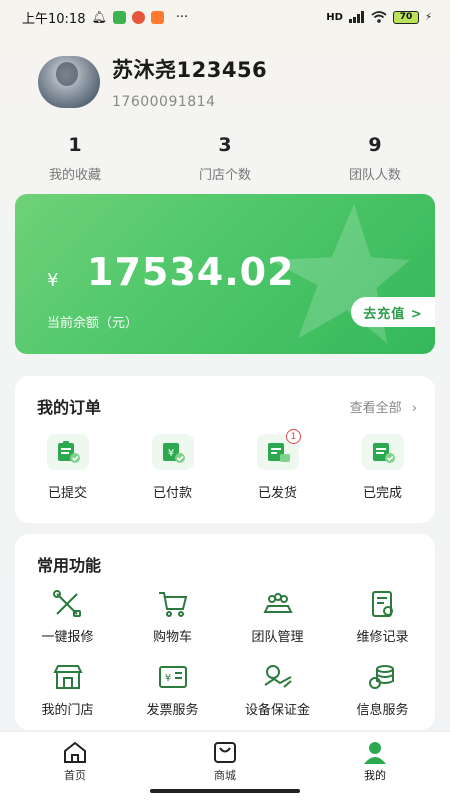  Describe the element at coordinates (224, 175) in the screenshot. I see `stat-label: 门店个数` at that location.